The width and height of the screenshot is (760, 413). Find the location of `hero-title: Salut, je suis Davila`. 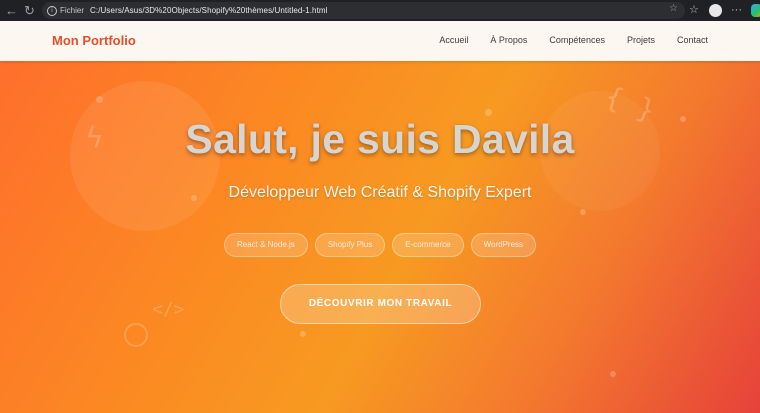

hero-title: Salut, je suis Davila is located at coordinates (380, 139).